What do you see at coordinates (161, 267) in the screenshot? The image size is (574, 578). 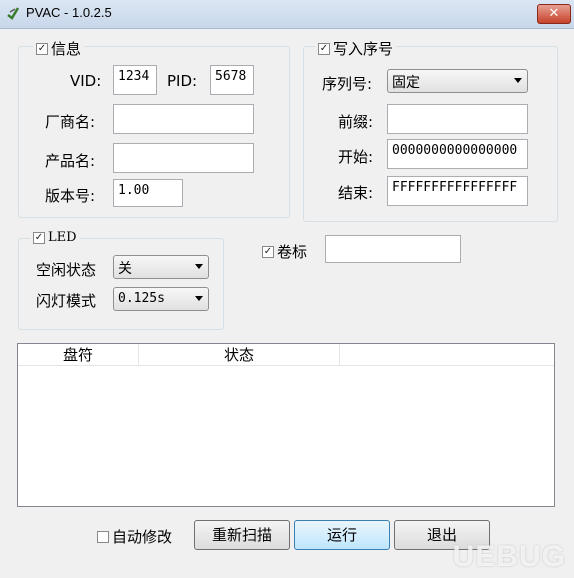 I see `idle-select: 关` at bounding box center [161, 267].